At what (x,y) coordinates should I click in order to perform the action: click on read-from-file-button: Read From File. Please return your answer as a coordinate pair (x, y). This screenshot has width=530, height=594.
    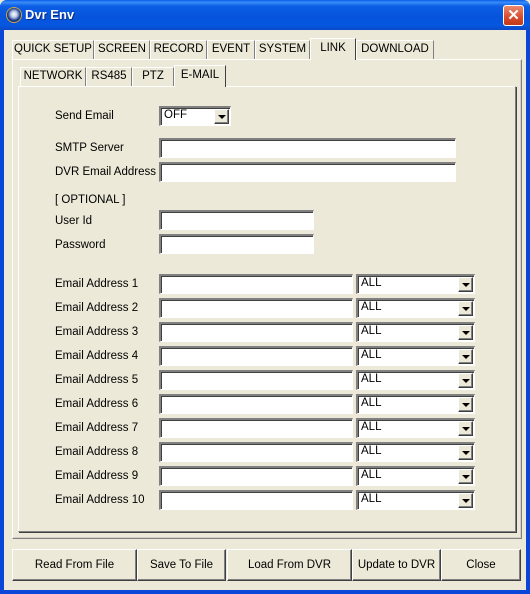
    Looking at the image, I should click on (74, 565).